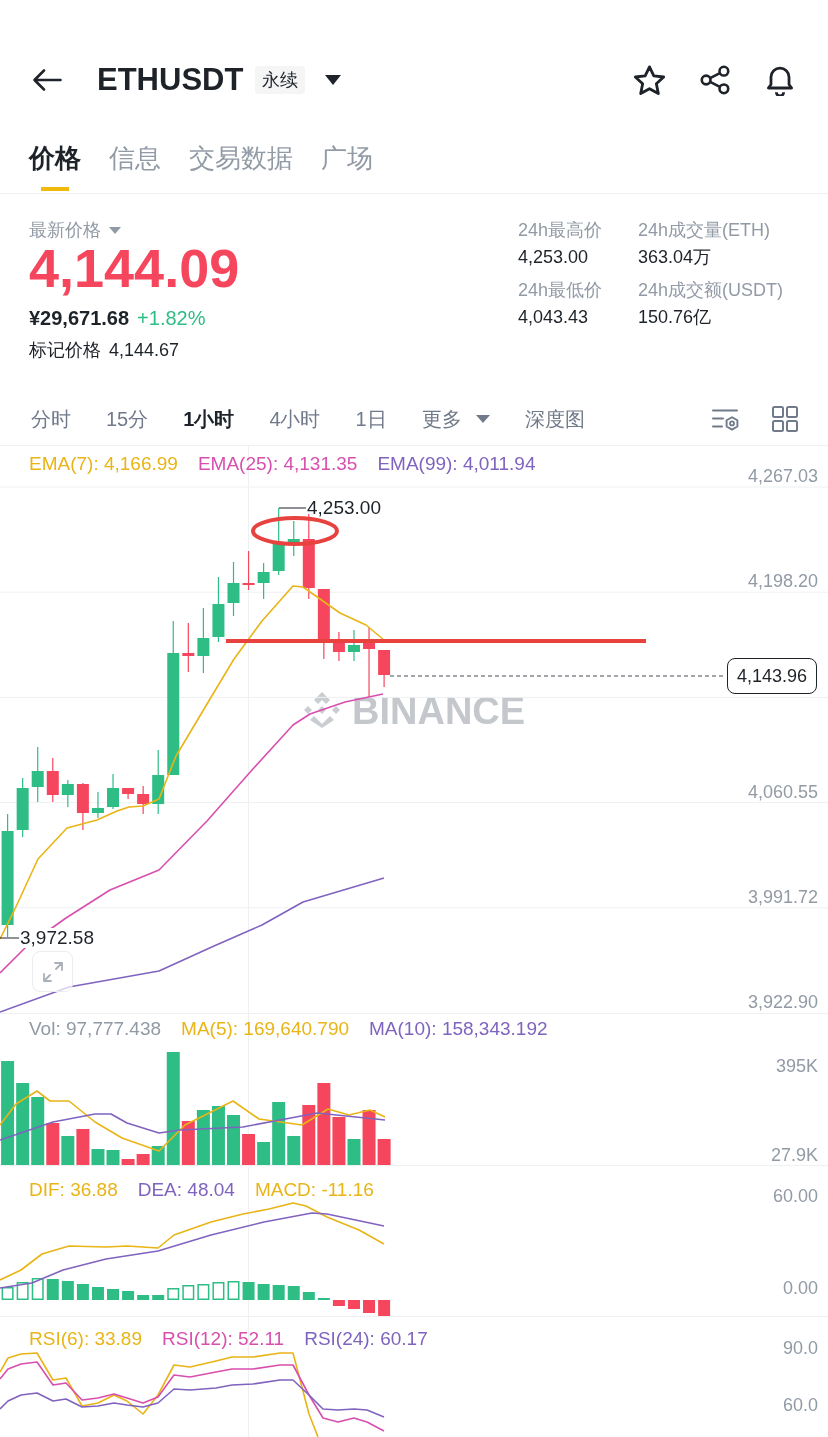  What do you see at coordinates (782, 1002) in the screenshot?
I see `axis-label: 3,922.90` at bounding box center [782, 1002].